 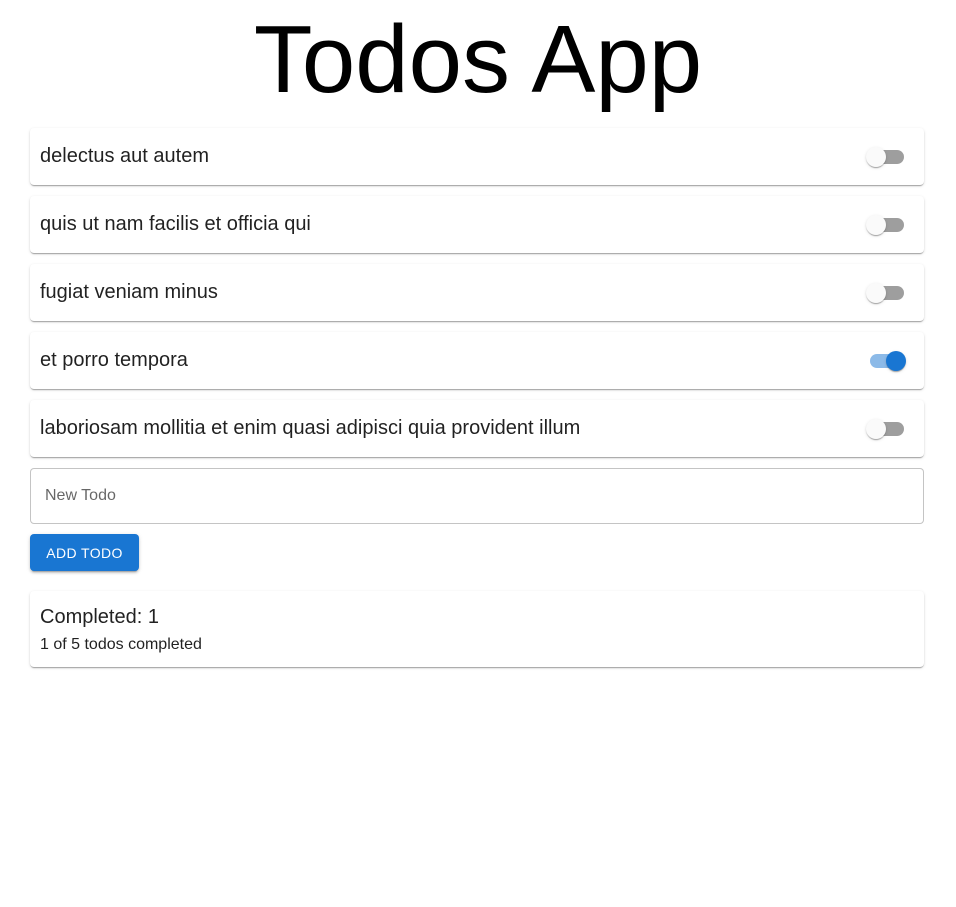 I want to click on completed-count: Completed: 1, so click(x=99, y=617).